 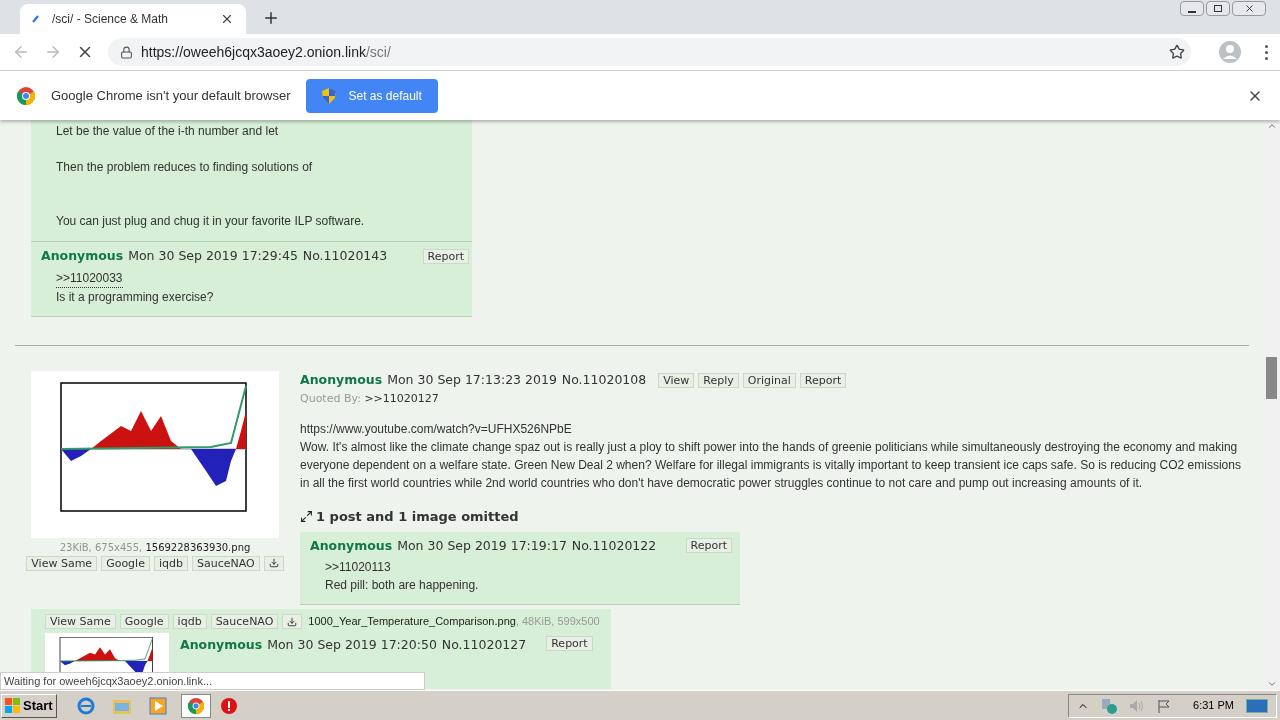 What do you see at coordinates (1271, 684) in the screenshot?
I see `scroll-down-icon` at bounding box center [1271, 684].